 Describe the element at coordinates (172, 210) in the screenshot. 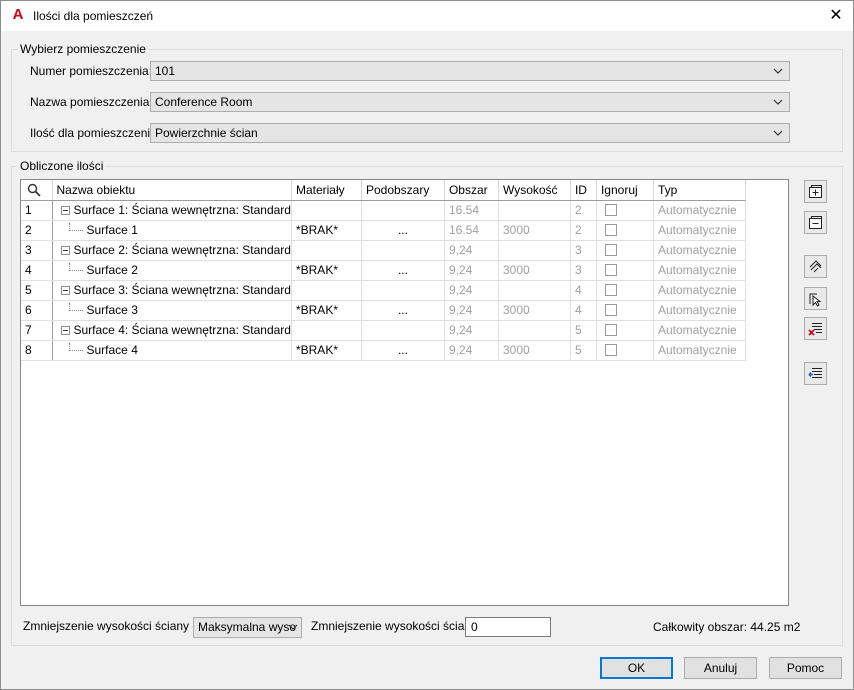

I see `object-name-cell: Surface 1: Ściana wewnętrzna: Standard` at that location.